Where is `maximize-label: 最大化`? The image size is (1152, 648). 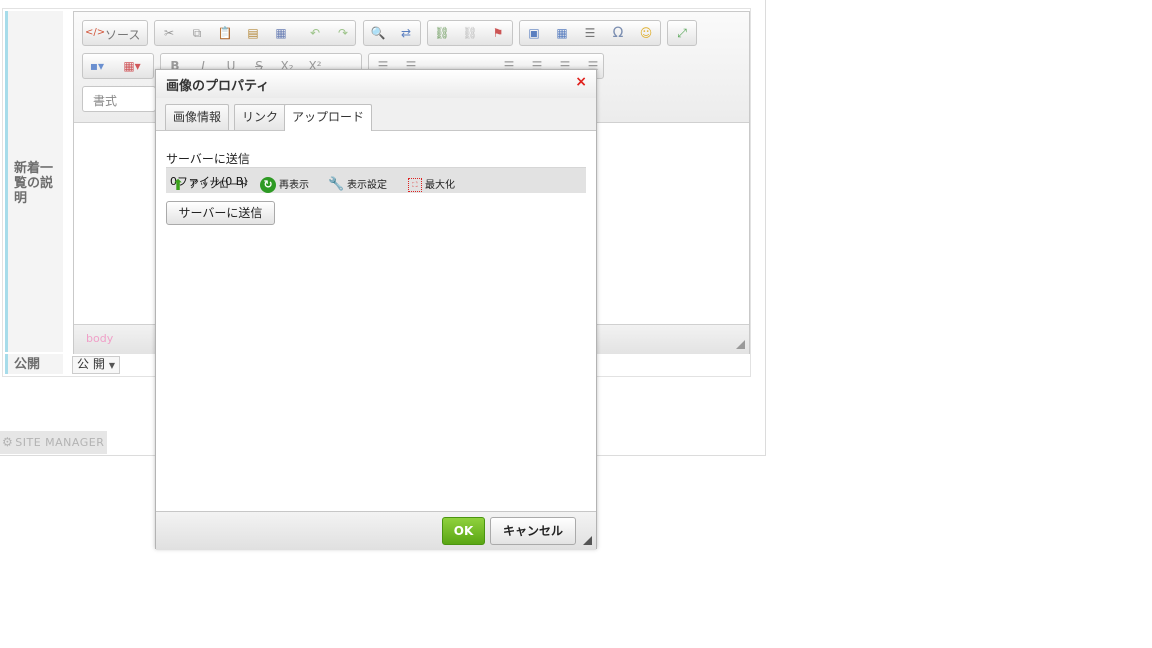 maximize-label: 最大化 is located at coordinates (440, 185).